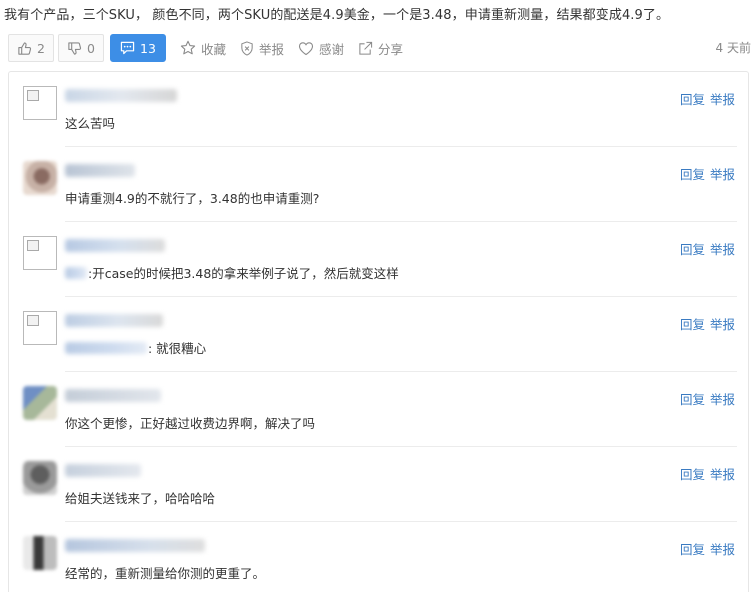 This screenshot has height=592, width=753. Describe the element at coordinates (391, 49) in the screenshot. I see `share-label: 分享` at that location.